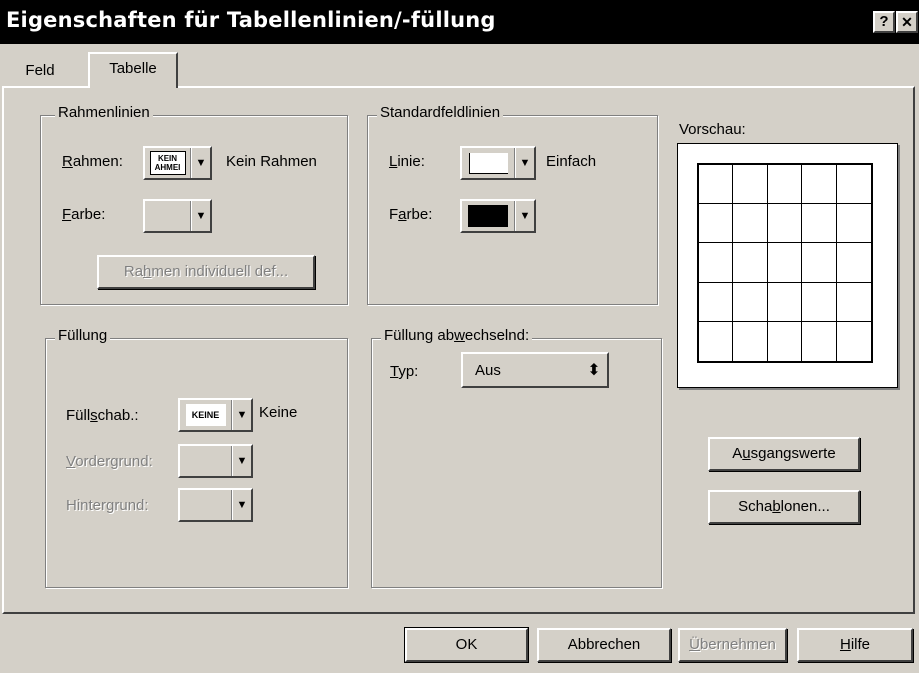 This screenshot has height=673, width=919. I want to click on help-button: Hilfe, so click(855, 645).